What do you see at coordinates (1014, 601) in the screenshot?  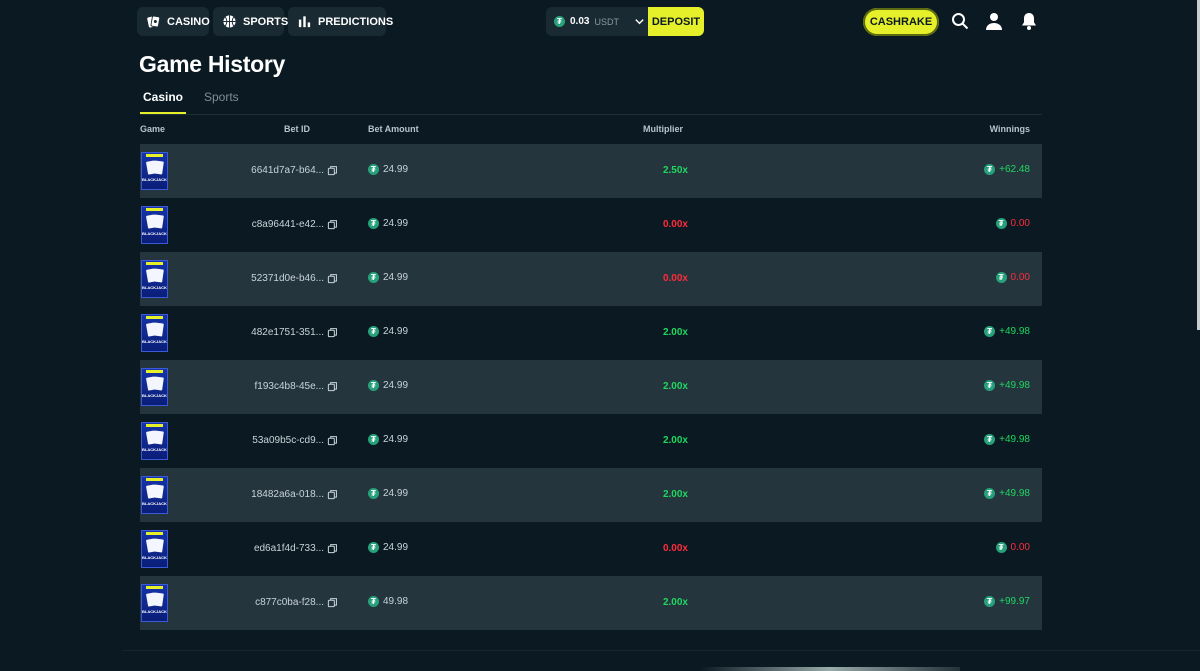 I see `winnings-value: +99.97` at bounding box center [1014, 601].